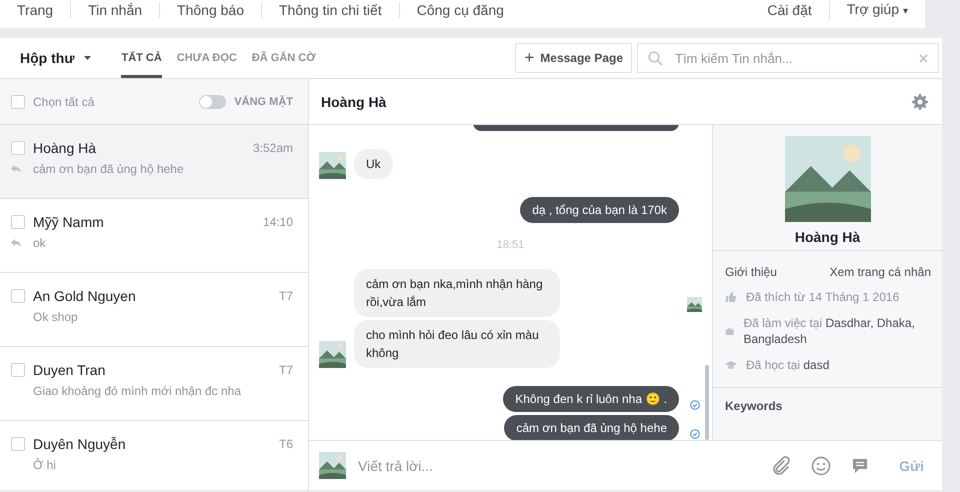 The image size is (960, 492). I want to click on profile-fact: Đã thích từ 14 Tháng 1 2016, so click(823, 297).